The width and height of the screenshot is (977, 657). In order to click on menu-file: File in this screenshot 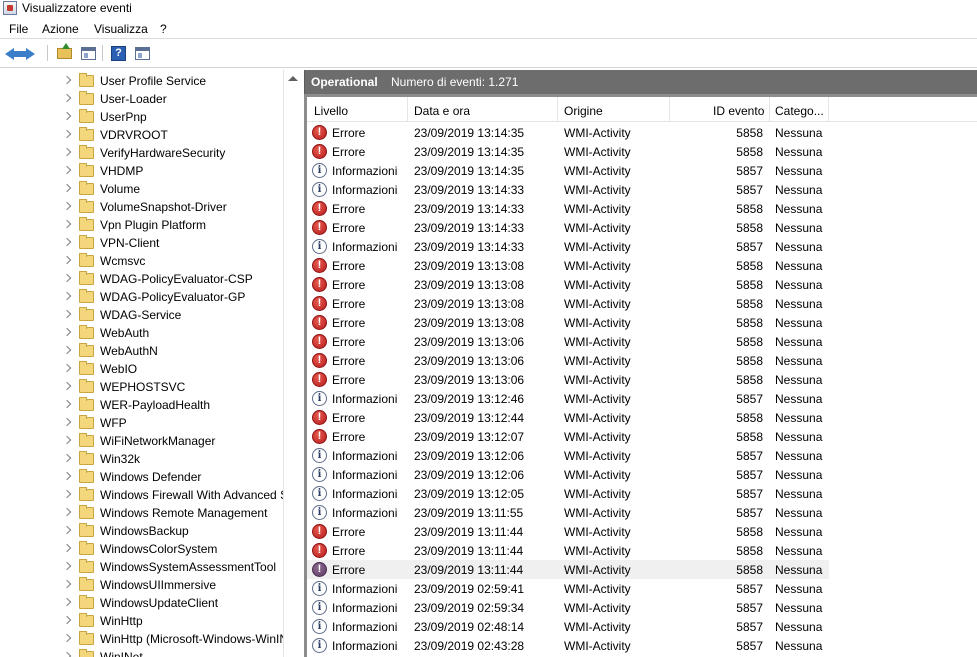, I will do `click(18, 29)`.